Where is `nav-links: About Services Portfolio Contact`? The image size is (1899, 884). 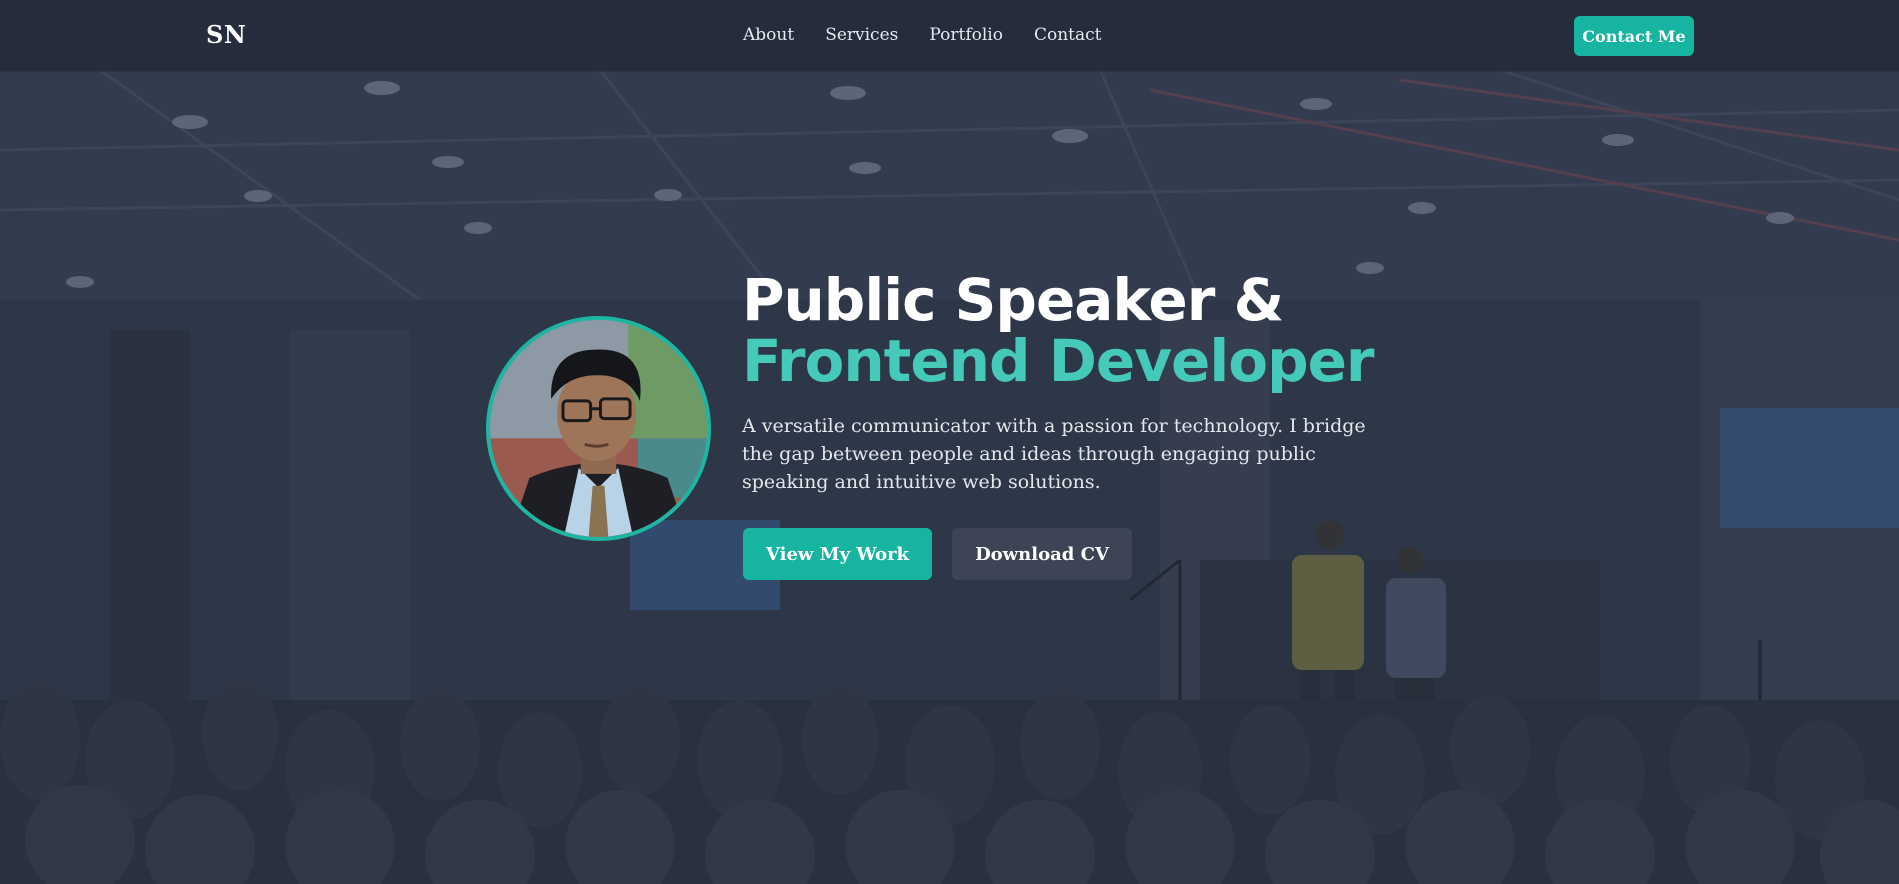
nav-links: About Services Portfolio Contact is located at coordinates (922, 35).